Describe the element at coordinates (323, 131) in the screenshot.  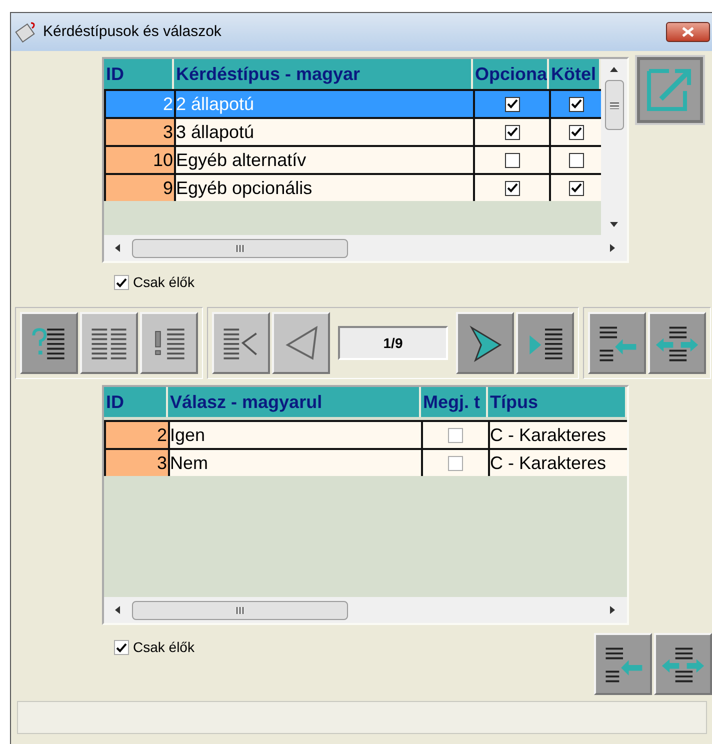
I see `table-cell: 3 állapotú` at that location.